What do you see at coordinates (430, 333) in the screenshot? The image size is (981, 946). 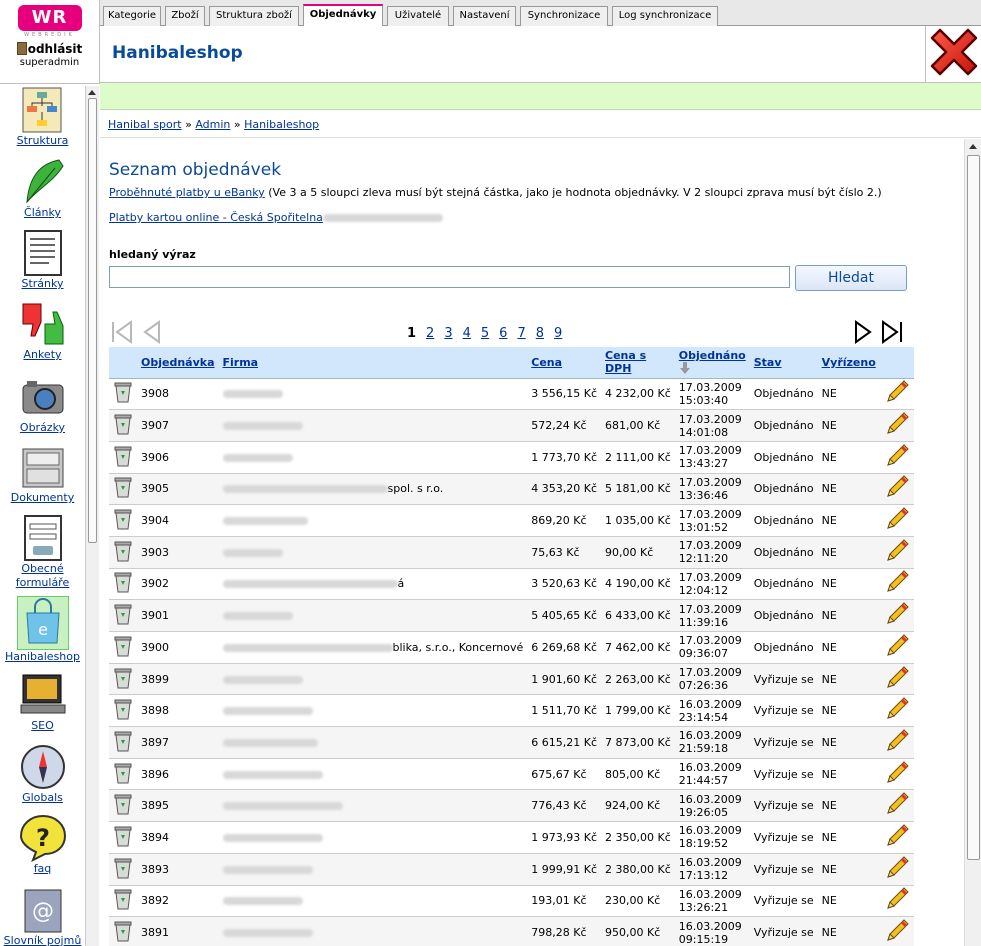 I see `page-number-link: 2` at bounding box center [430, 333].